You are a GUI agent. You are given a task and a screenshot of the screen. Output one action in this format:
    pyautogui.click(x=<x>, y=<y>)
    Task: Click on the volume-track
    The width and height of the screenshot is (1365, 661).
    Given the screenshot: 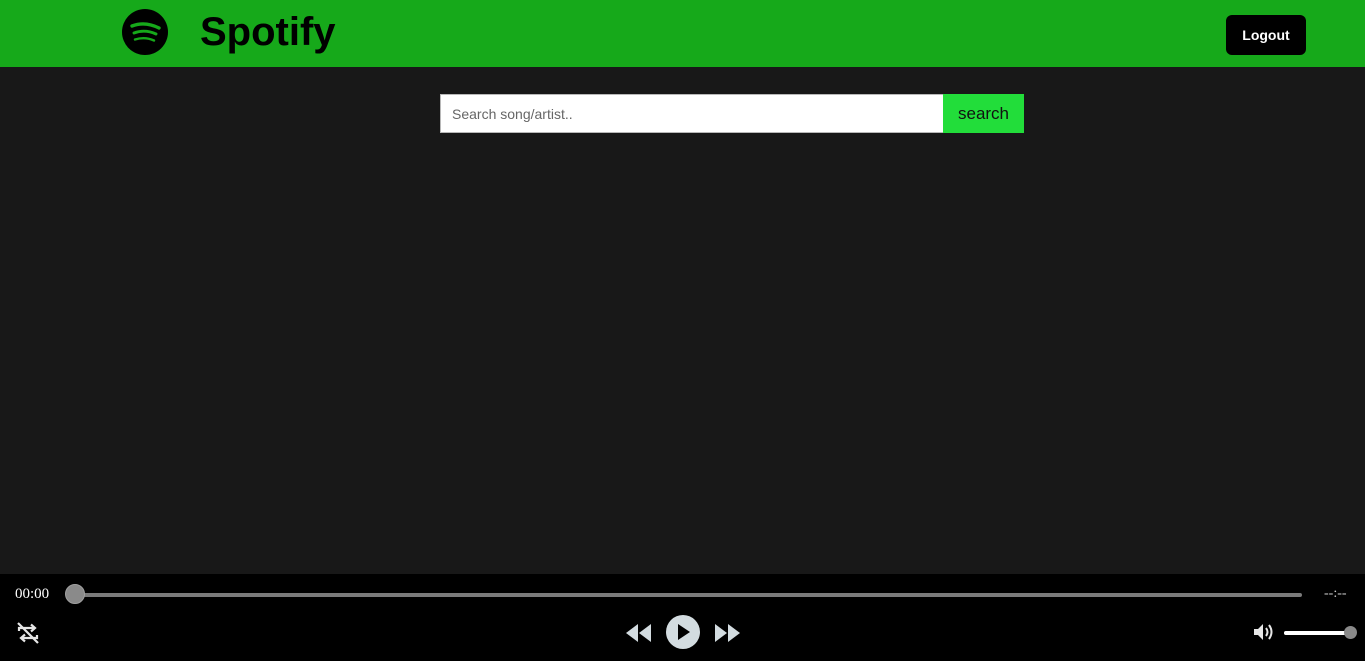 What is the action you would take?
    pyautogui.click(x=1317, y=633)
    